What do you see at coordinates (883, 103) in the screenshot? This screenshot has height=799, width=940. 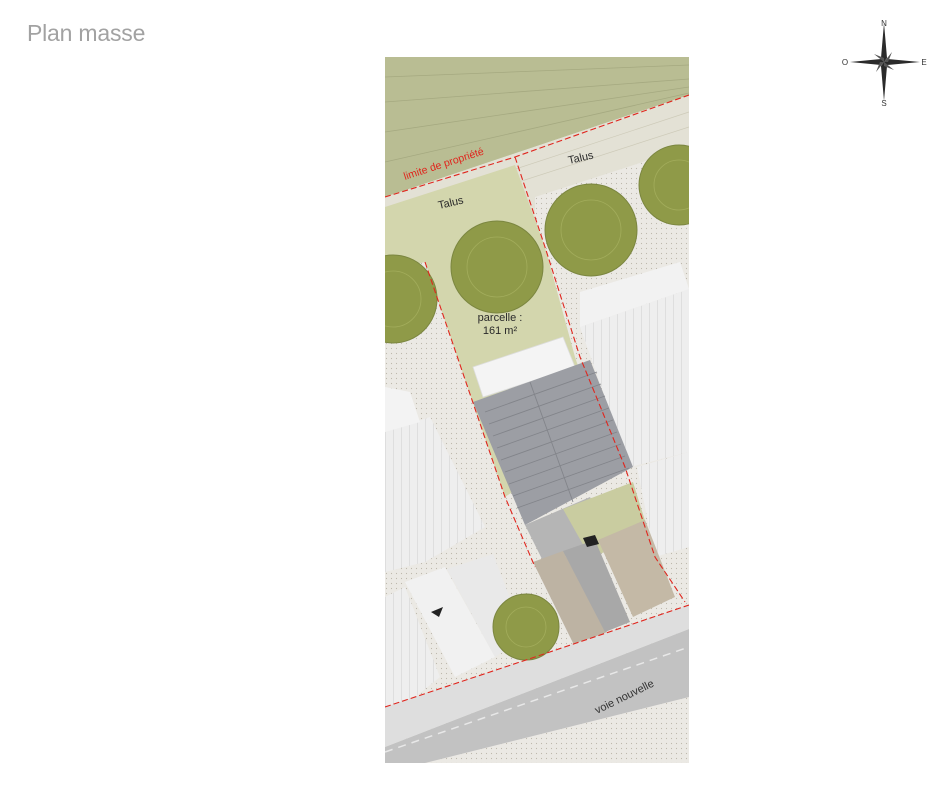 I see `compass-south-label: S` at bounding box center [883, 103].